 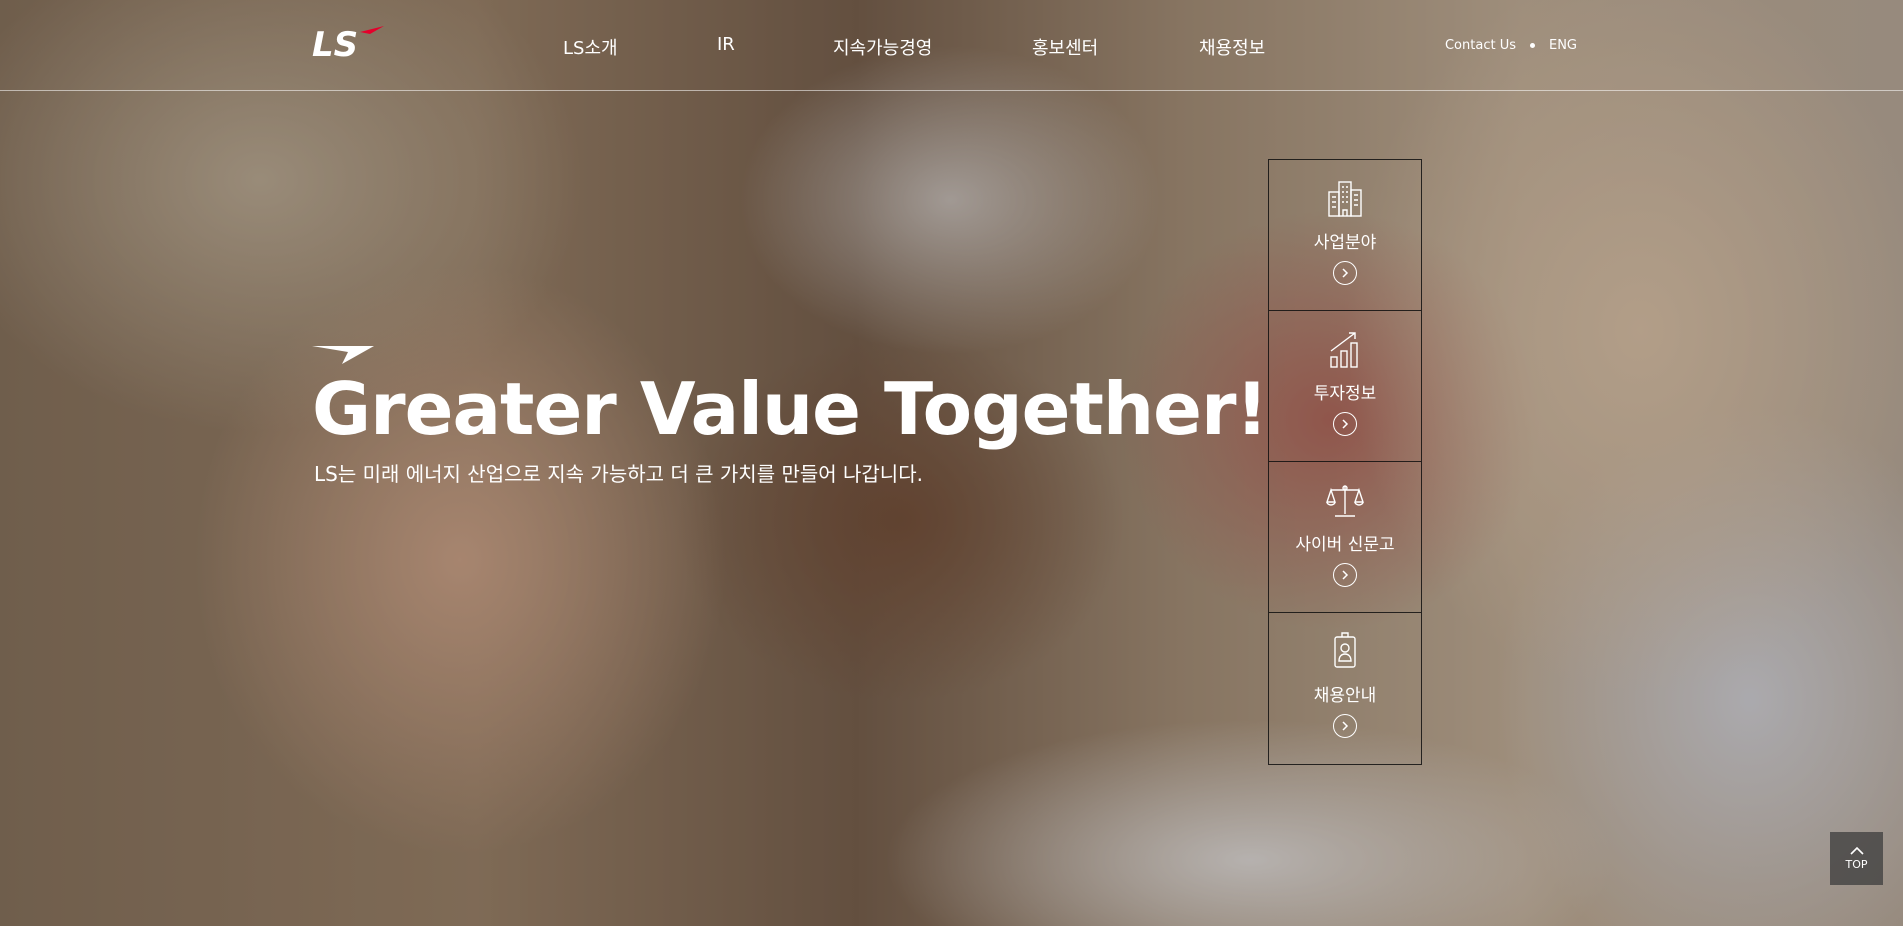 What do you see at coordinates (1345, 696) in the screenshot?
I see `quick-item-label: 채용안내` at bounding box center [1345, 696].